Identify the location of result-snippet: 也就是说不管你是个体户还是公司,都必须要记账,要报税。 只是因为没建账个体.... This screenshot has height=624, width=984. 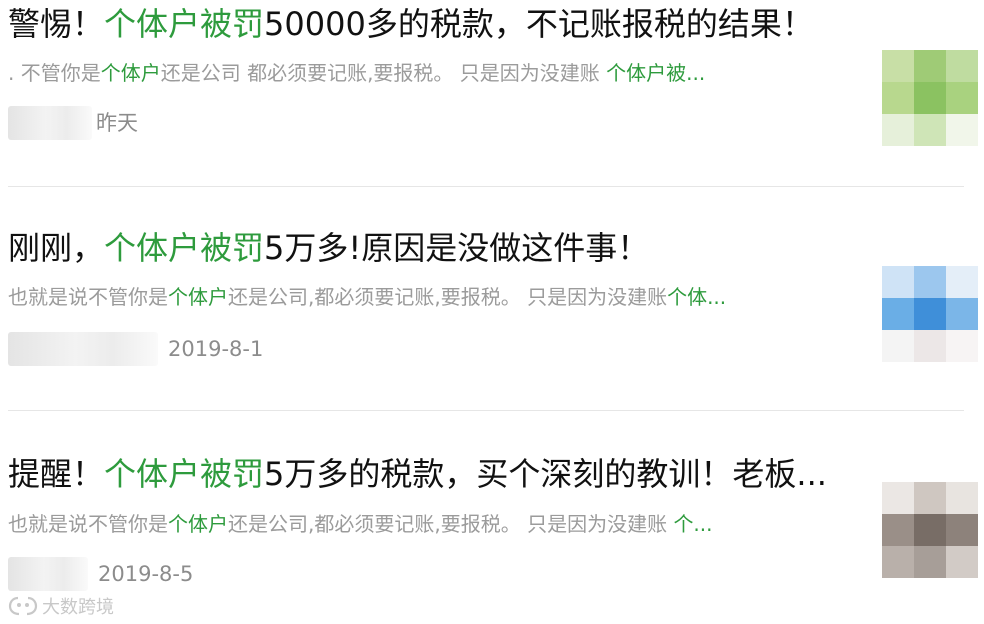
(367, 297).